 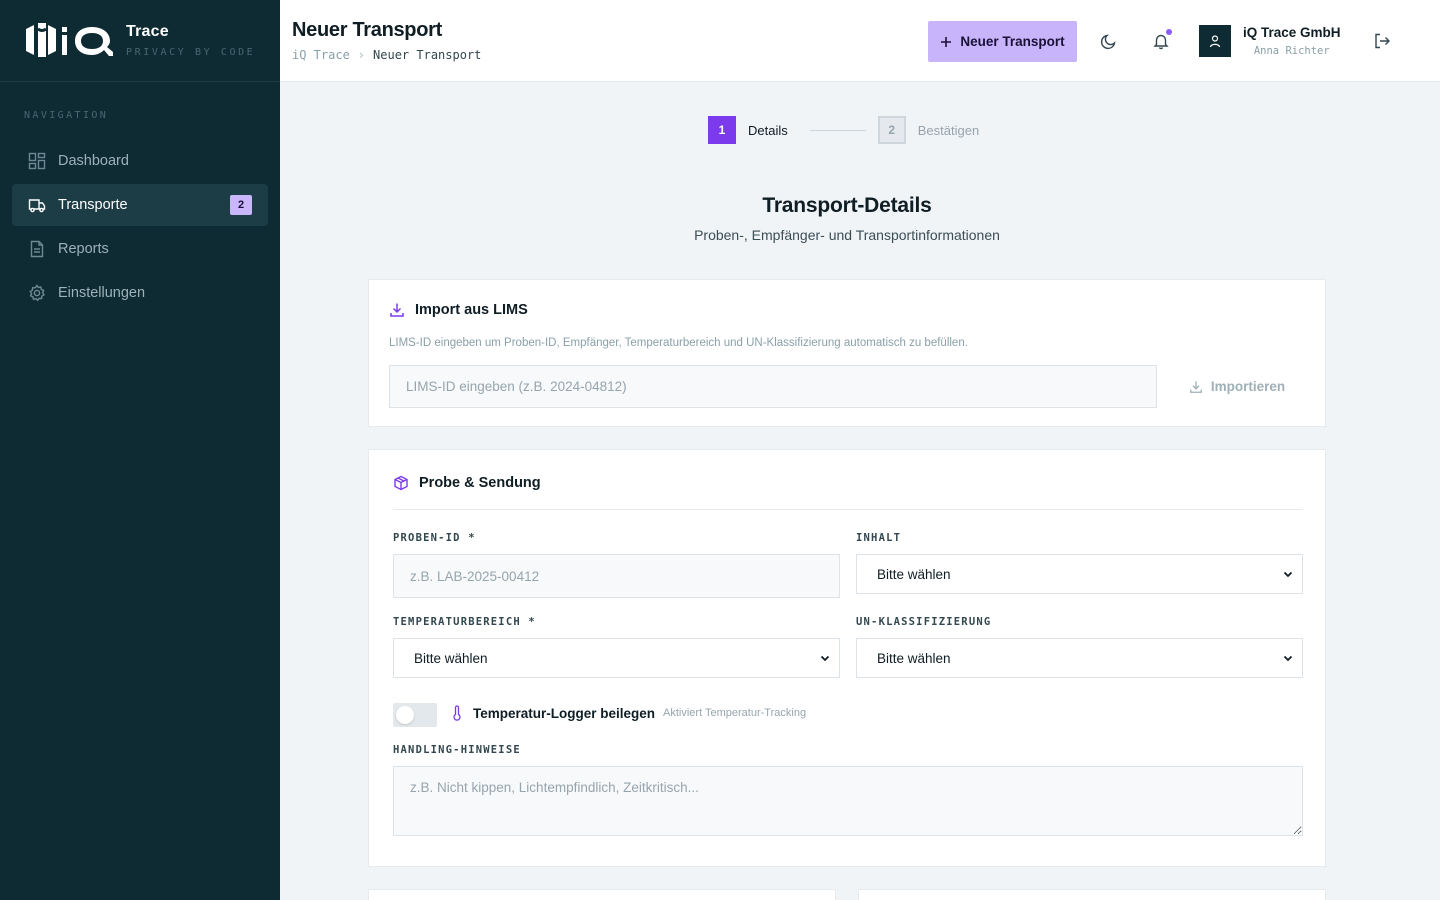 I want to click on new-transport-button: Neuer Transport, so click(x=1002, y=41).